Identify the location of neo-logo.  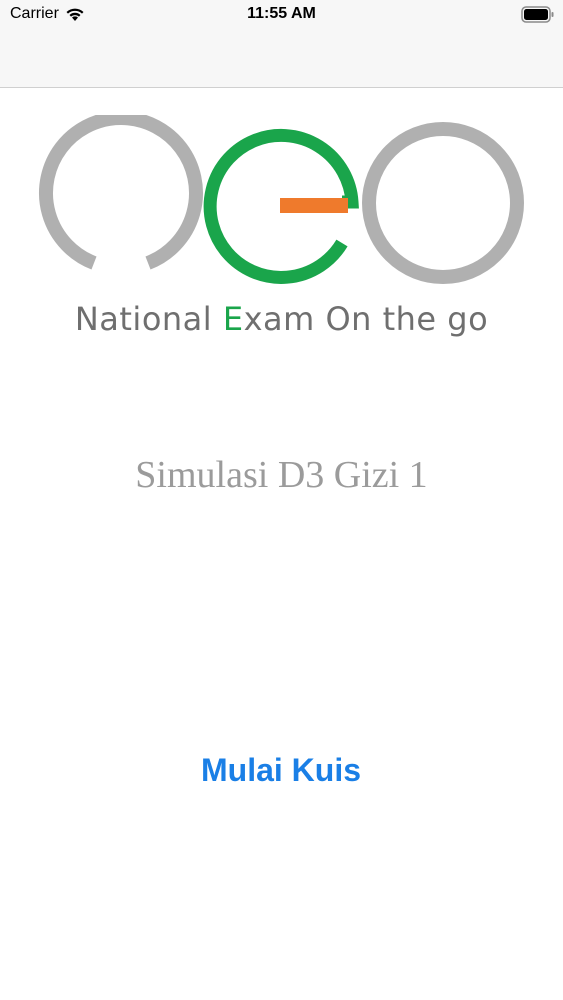
(281, 199).